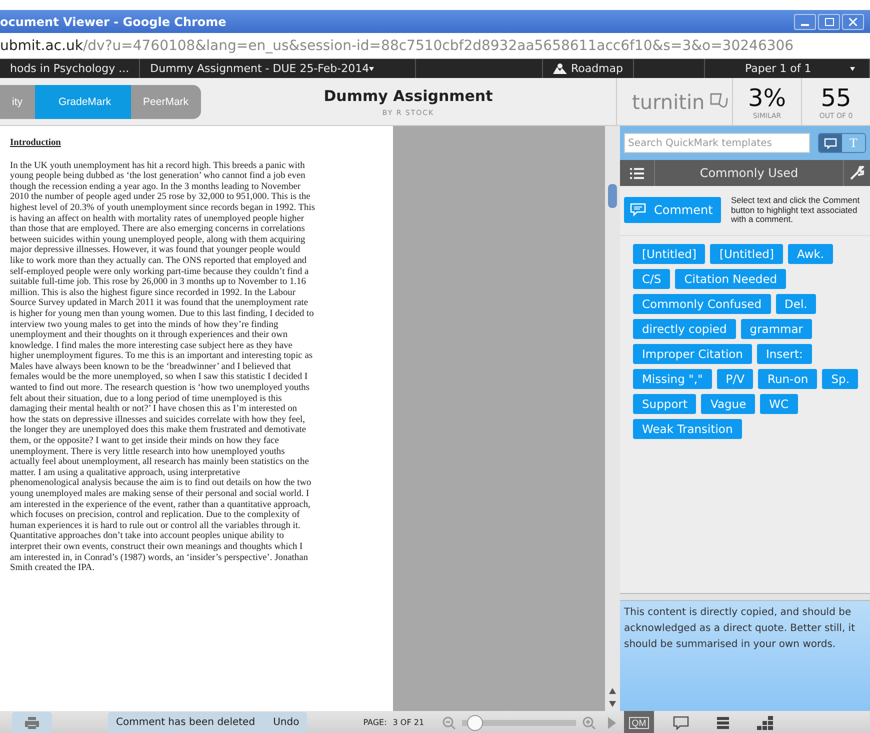 The image size is (870, 733). I want to click on minimize-button, so click(805, 22).